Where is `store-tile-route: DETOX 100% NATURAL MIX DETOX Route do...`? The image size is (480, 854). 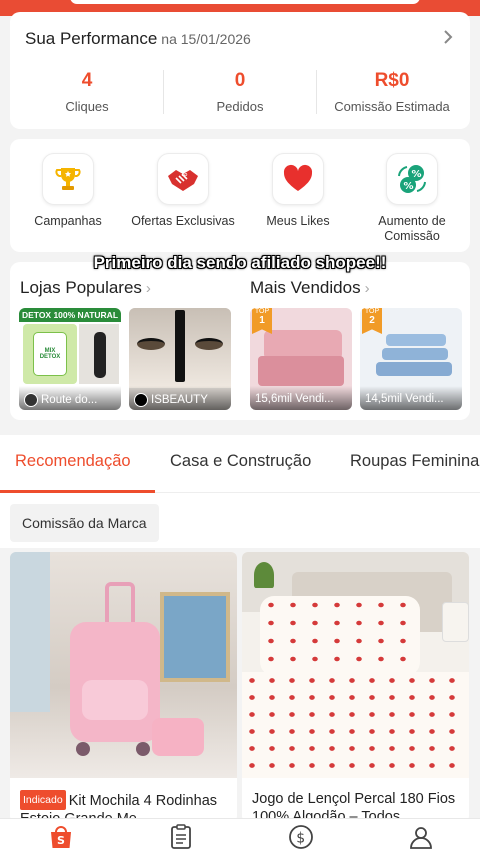 store-tile-route: DETOX 100% NATURAL MIX DETOX Route do... is located at coordinates (70, 359).